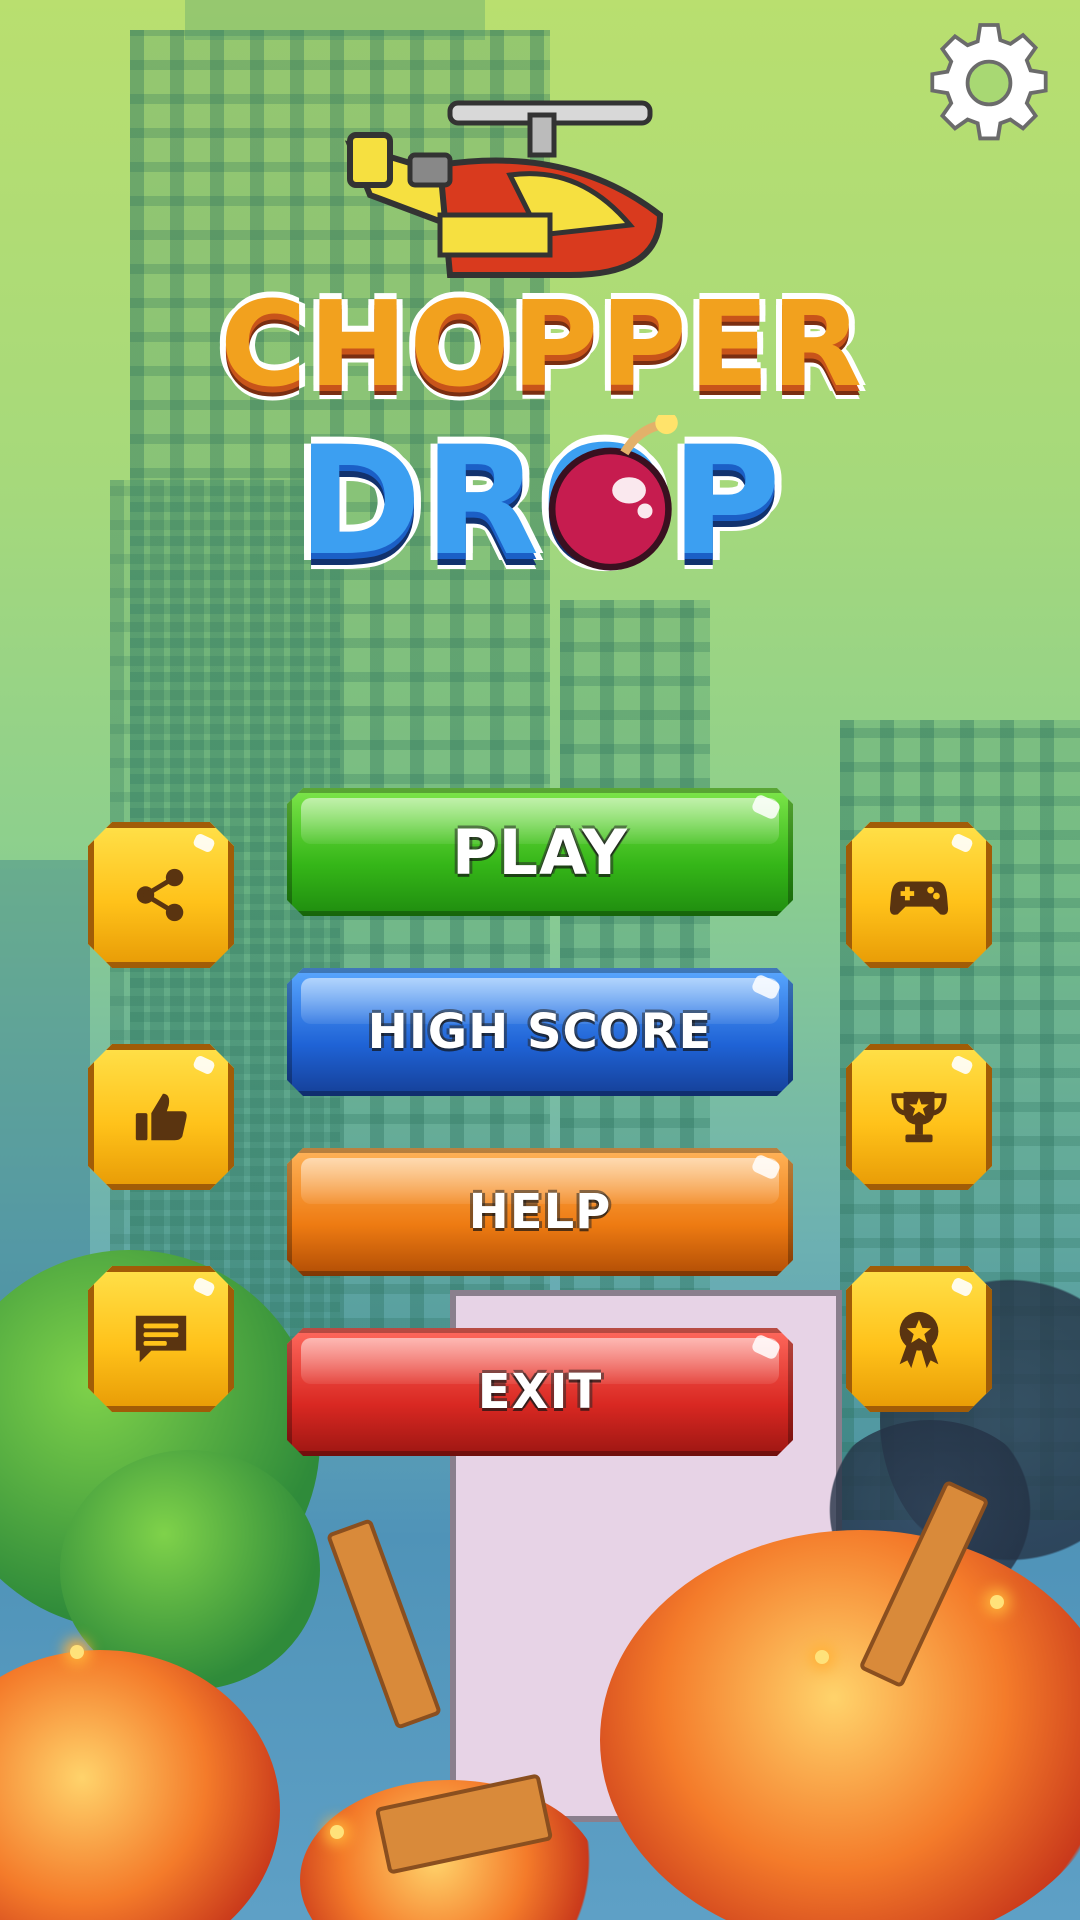 The height and width of the screenshot is (1920, 1080). Describe the element at coordinates (542, 344) in the screenshot. I see `logo-title-line1: CHOPPER` at that location.